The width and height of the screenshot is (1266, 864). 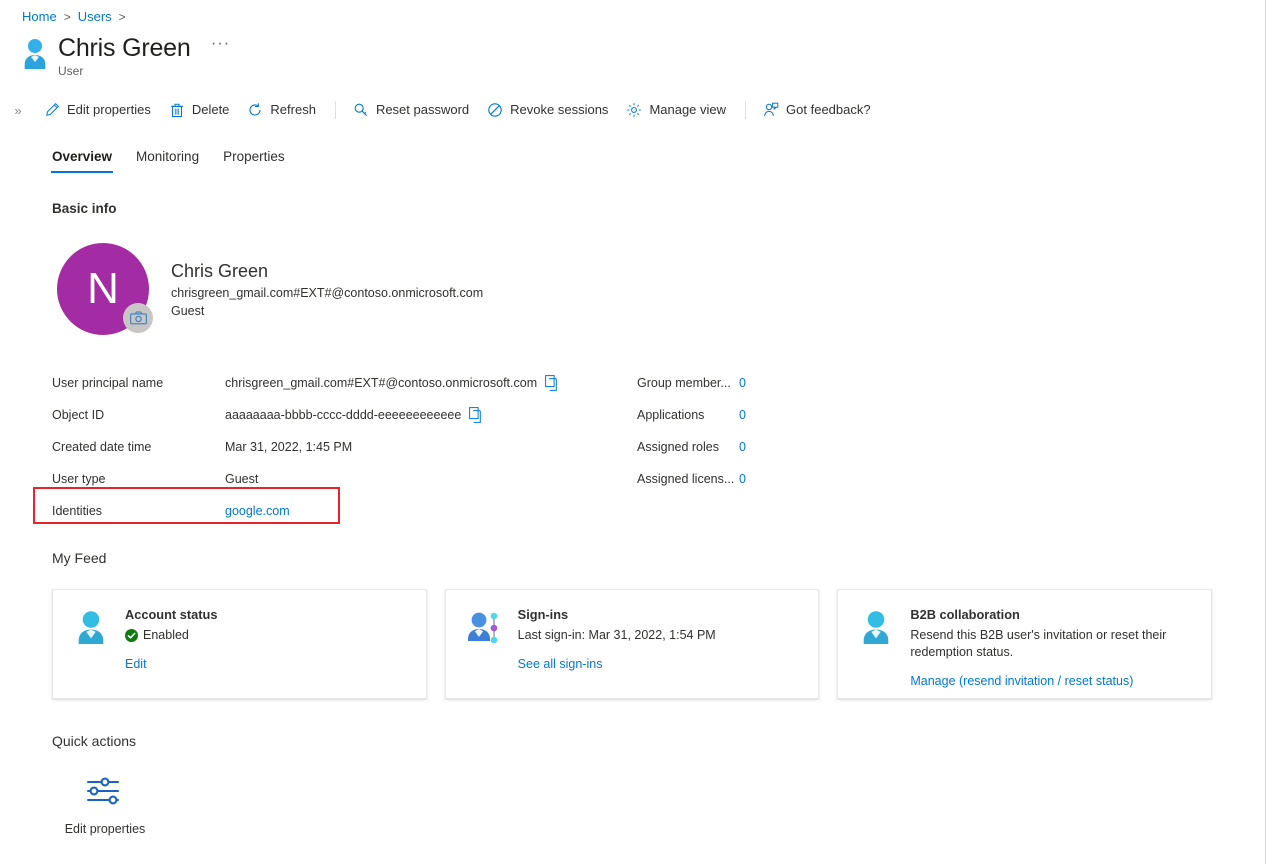 I want to click on card-link-see-all-sign-ins: See all sign-ins, so click(x=560, y=664).